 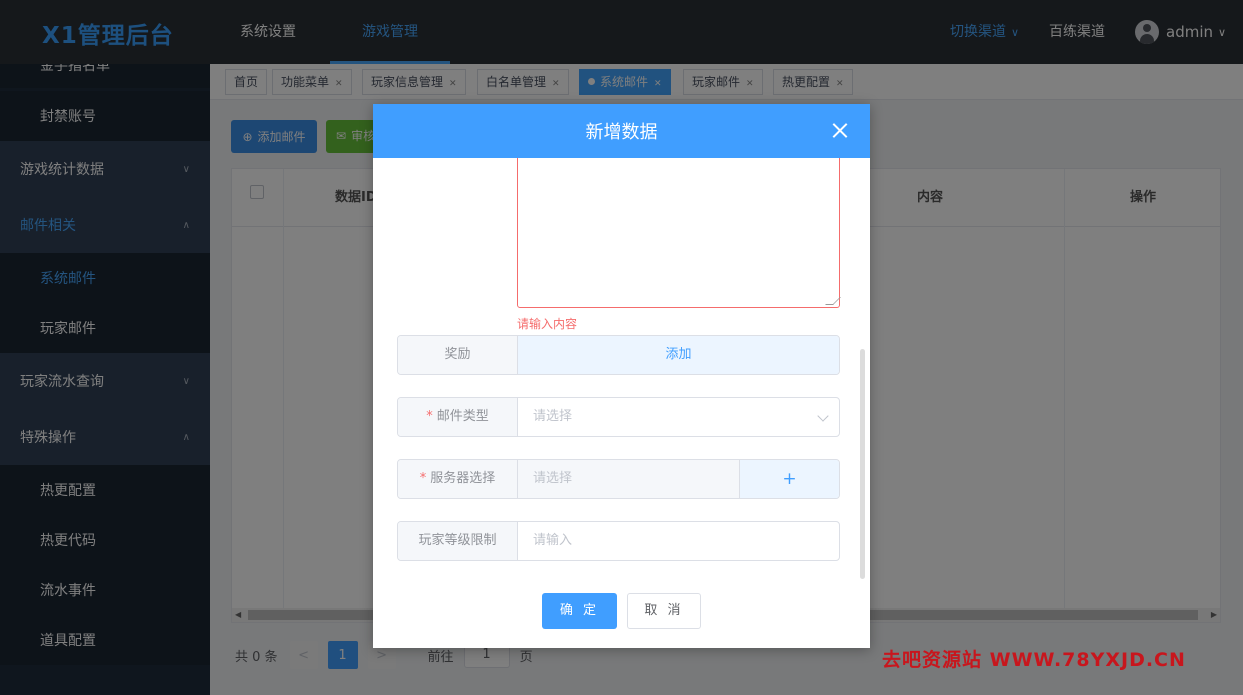 What do you see at coordinates (458, 355) in the screenshot?
I see `reward-label: 奖励` at bounding box center [458, 355].